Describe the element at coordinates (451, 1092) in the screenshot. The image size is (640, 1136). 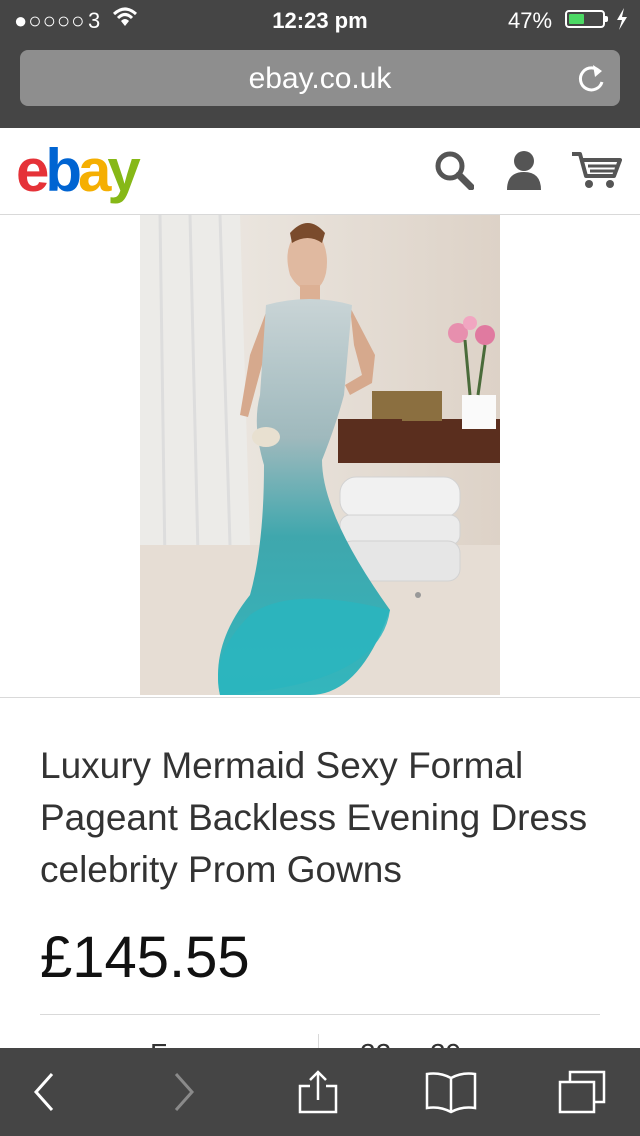
I see `bookmarks-icon` at that location.